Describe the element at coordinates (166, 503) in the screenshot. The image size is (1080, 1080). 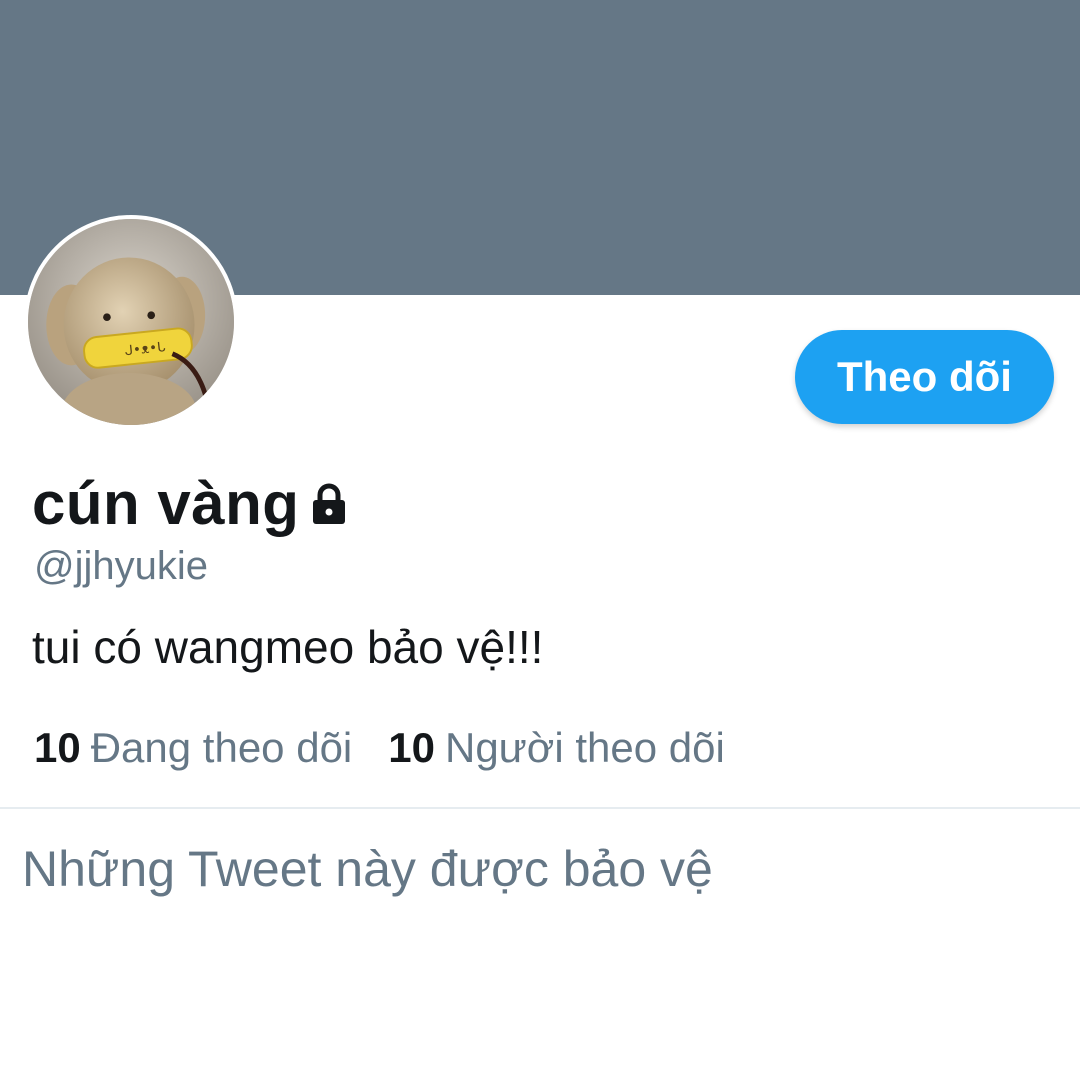
I see `display-name: cún vàng` at that location.